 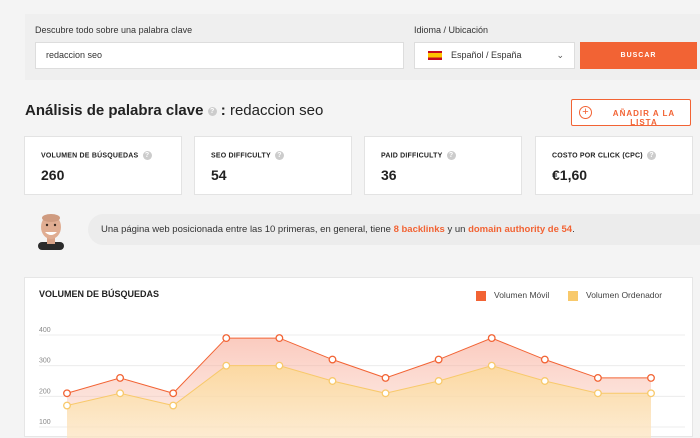 What do you see at coordinates (644, 118) in the screenshot?
I see `add-to-list-label: AÑADIR A LA LISTA` at bounding box center [644, 118].